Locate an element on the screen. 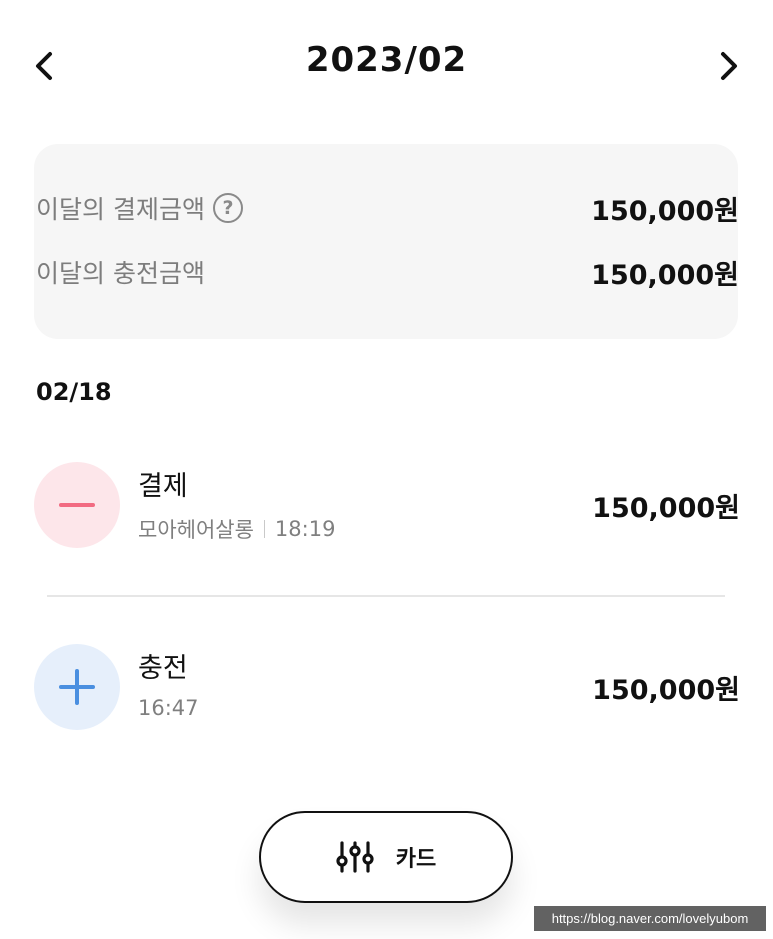  charge-summary-row: 이달의 충전금액 150,000원 is located at coordinates (387, 272).